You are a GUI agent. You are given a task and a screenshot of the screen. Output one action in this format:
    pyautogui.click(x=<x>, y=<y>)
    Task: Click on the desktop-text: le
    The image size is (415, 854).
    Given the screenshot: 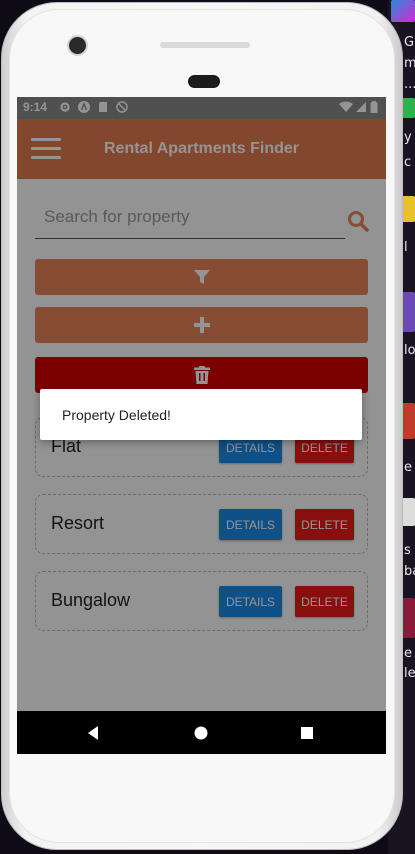 What is the action you would take?
    pyautogui.click(x=409, y=673)
    